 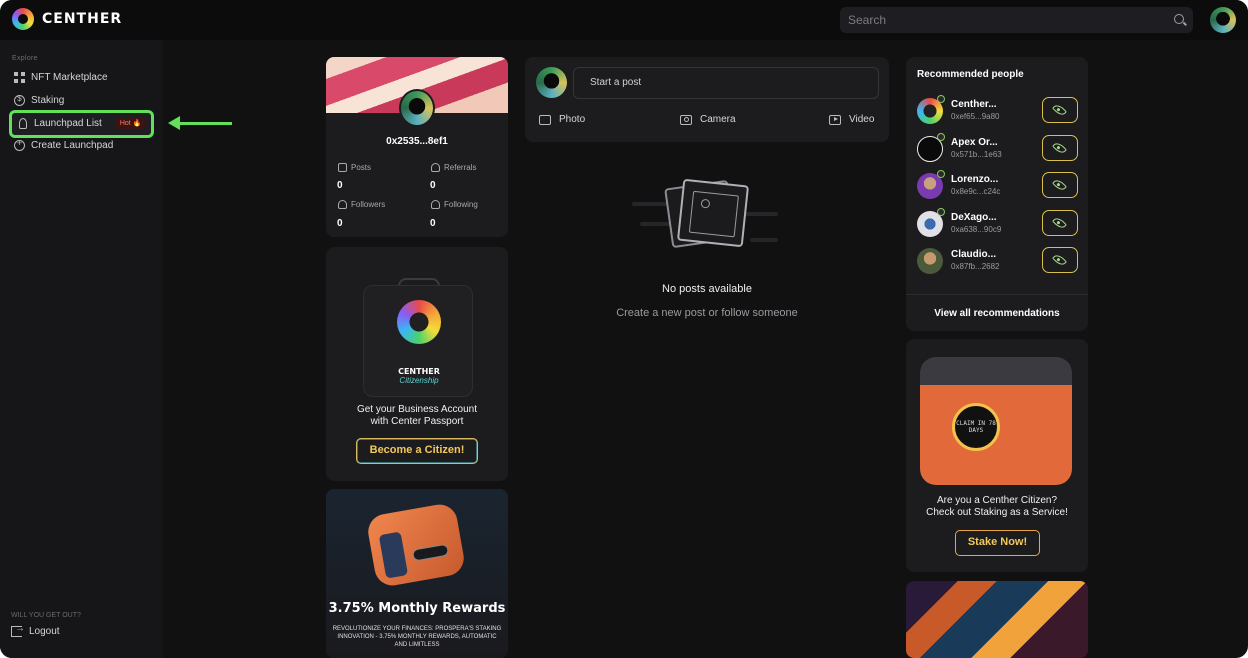 I want to click on profile-address: 0x2535...8ef1, so click(x=417, y=141).